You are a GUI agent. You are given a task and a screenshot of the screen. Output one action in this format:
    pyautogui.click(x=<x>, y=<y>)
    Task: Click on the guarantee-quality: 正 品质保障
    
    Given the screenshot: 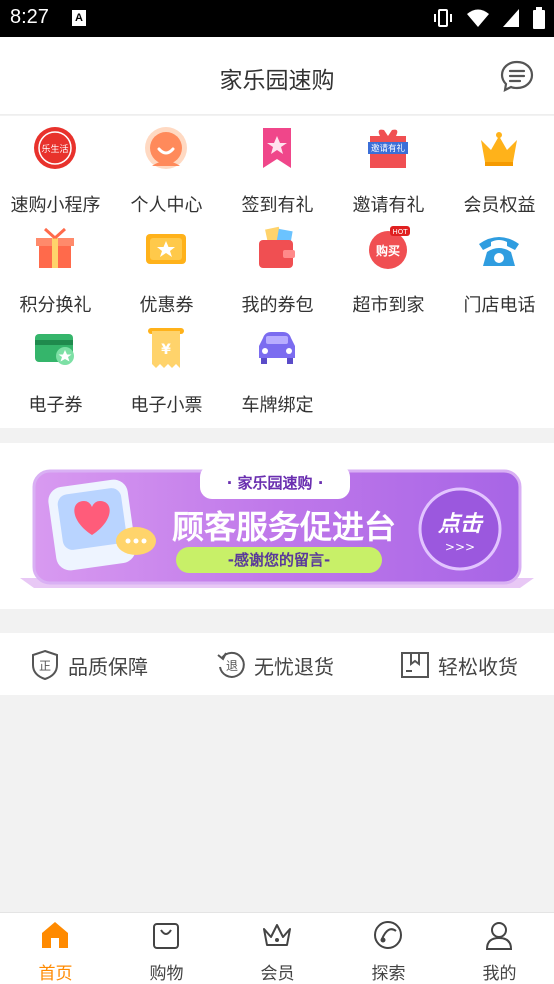 What is the action you would take?
    pyautogui.click(x=89, y=665)
    